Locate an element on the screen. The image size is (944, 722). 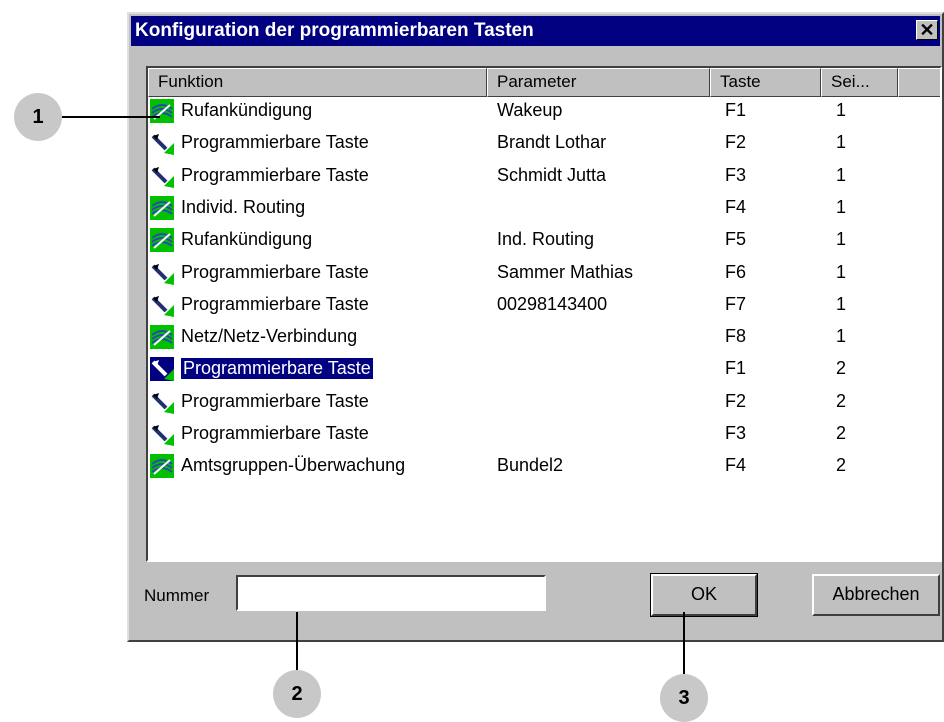
column-header-funktion: Funktion is located at coordinates (317, 82).